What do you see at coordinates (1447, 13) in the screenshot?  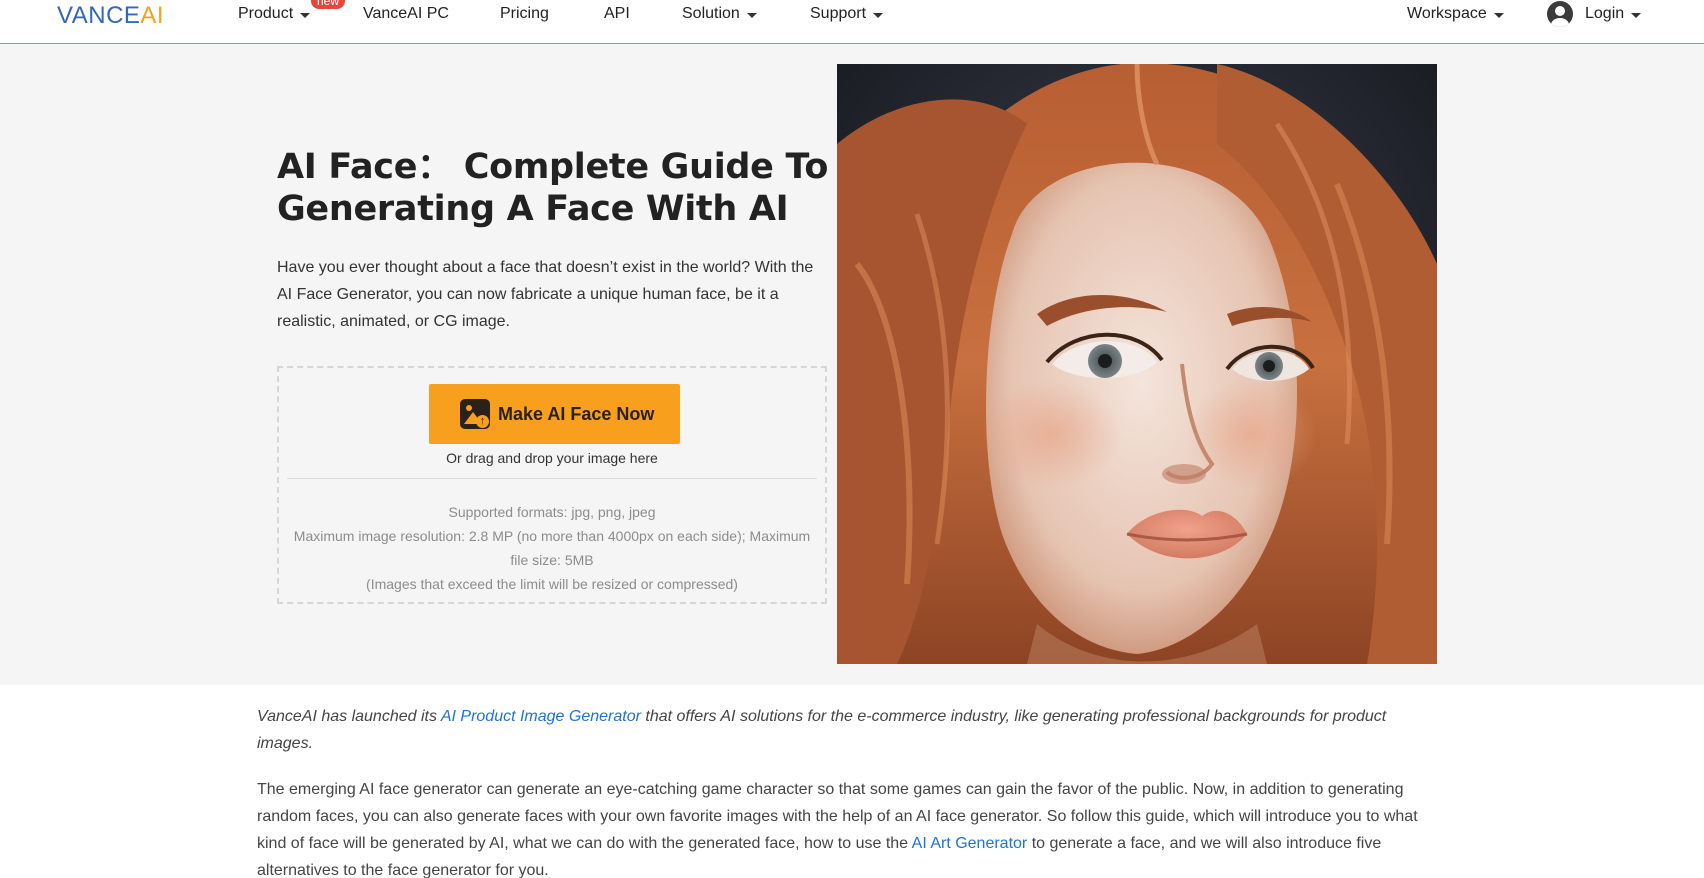 I see `nav-workspace-label: Workspace` at bounding box center [1447, 13].